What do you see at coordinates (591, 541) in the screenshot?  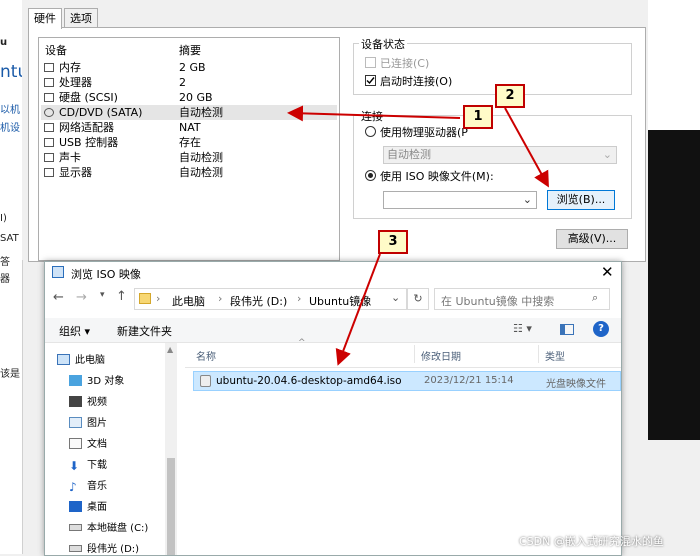 I see `watermark: CSDN @嵌入式研究混水的鱼` at bounding box center [591, 541].